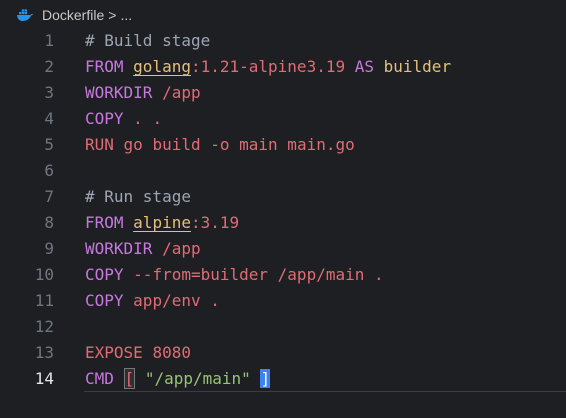 This screenshot has height=418, width=566. What do you see at coordinates (44, 274) in the screenshot?
I see `line-number: 10` at bounding box center [44, 274].